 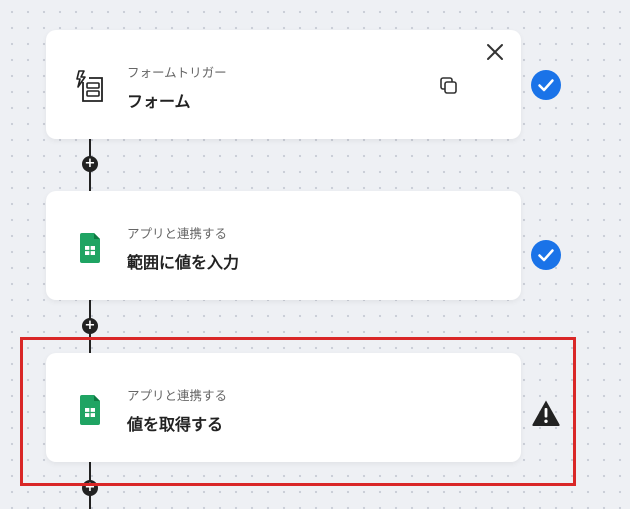 I want to click on step-title: 範囲に値を入力, so click(x=183, y=262).